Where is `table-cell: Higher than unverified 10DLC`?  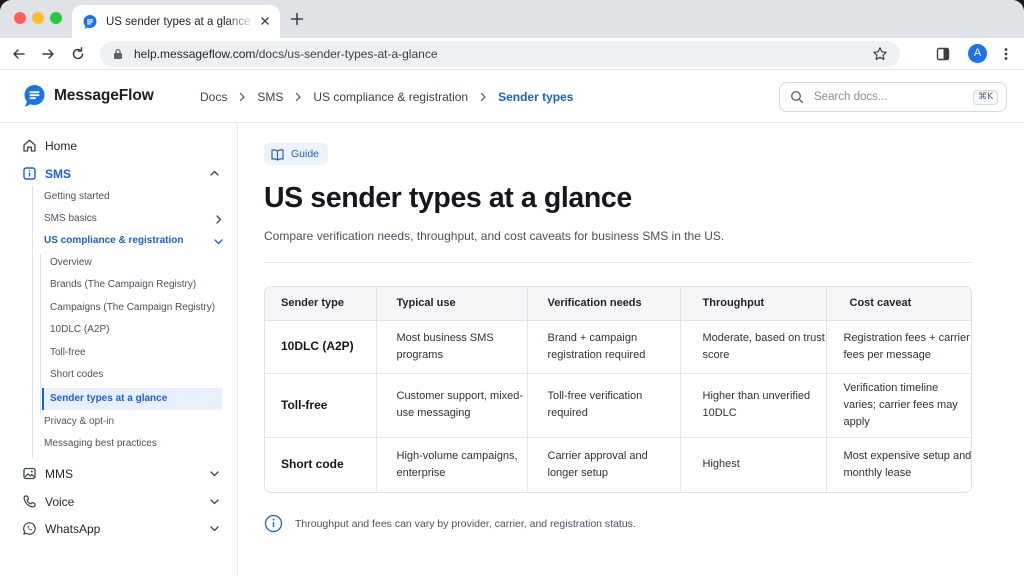 table-cell: Higher than unverified 10DLC is located at coordinates (753, 405).